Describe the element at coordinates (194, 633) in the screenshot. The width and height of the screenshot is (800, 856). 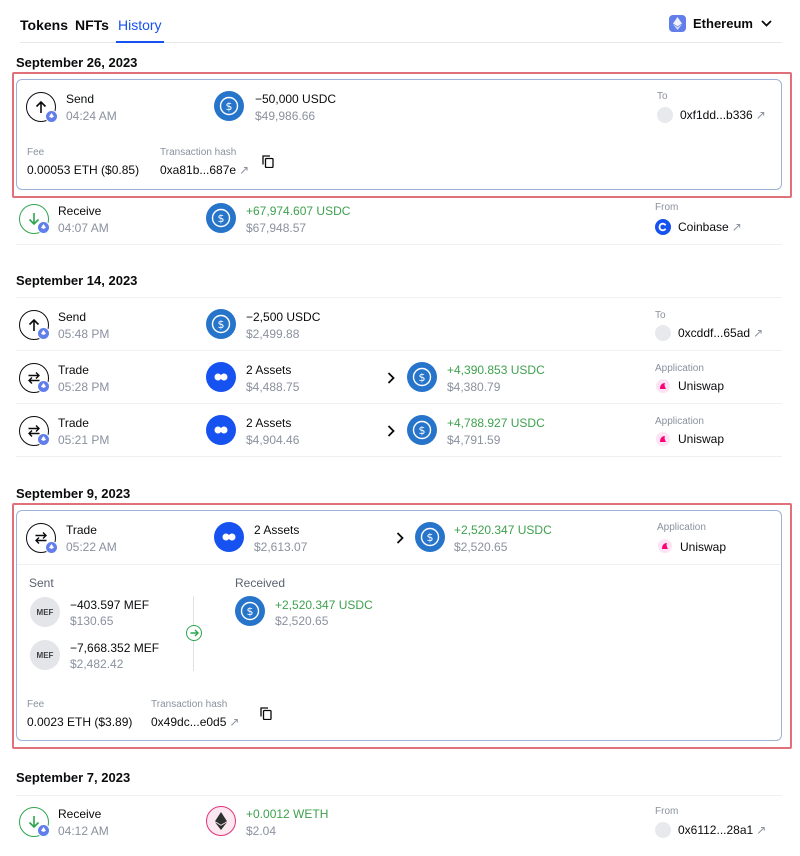
I see `arrow-right-icon` at that location.